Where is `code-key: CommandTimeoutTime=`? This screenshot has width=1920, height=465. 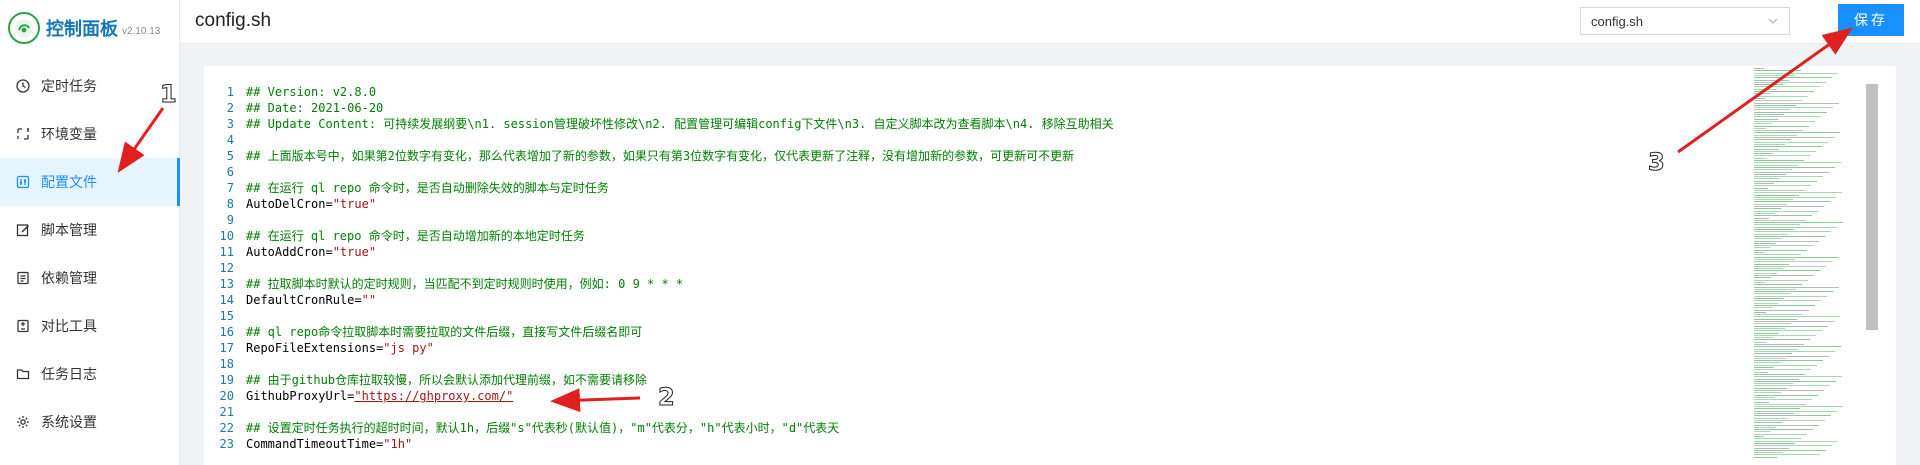
code-key: CommandTimeoutTime= is located at coordinates (315, 444).